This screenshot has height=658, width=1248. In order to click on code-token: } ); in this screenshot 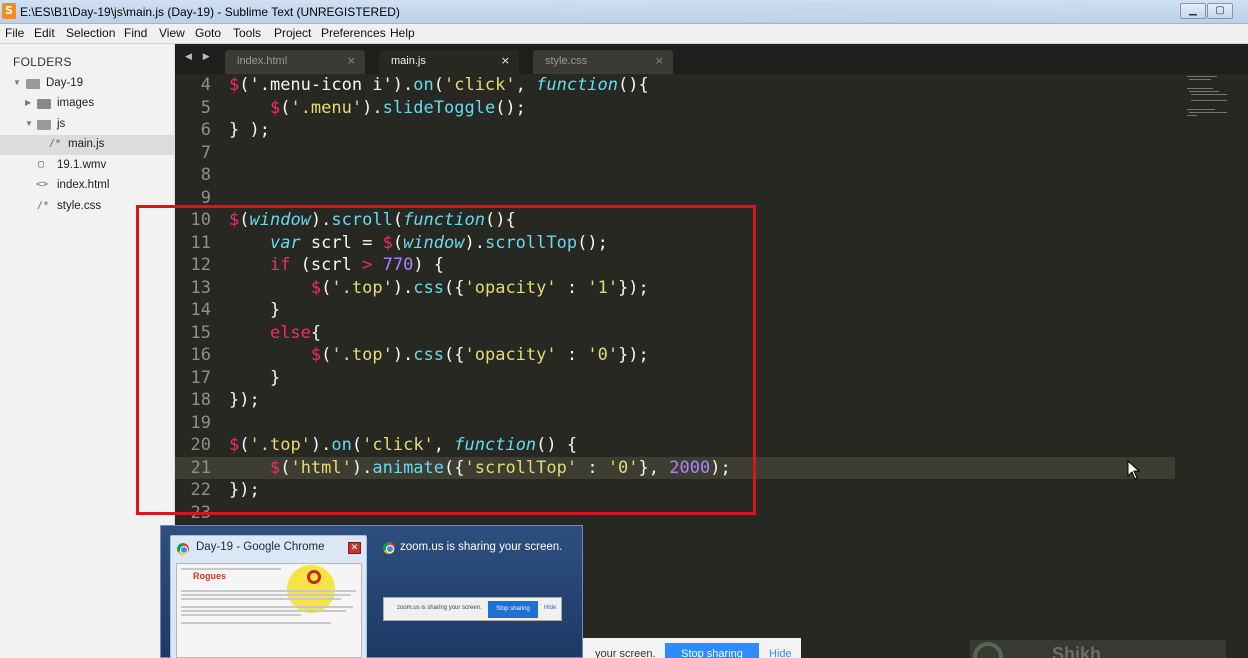, I will do `click(249, 130)`.